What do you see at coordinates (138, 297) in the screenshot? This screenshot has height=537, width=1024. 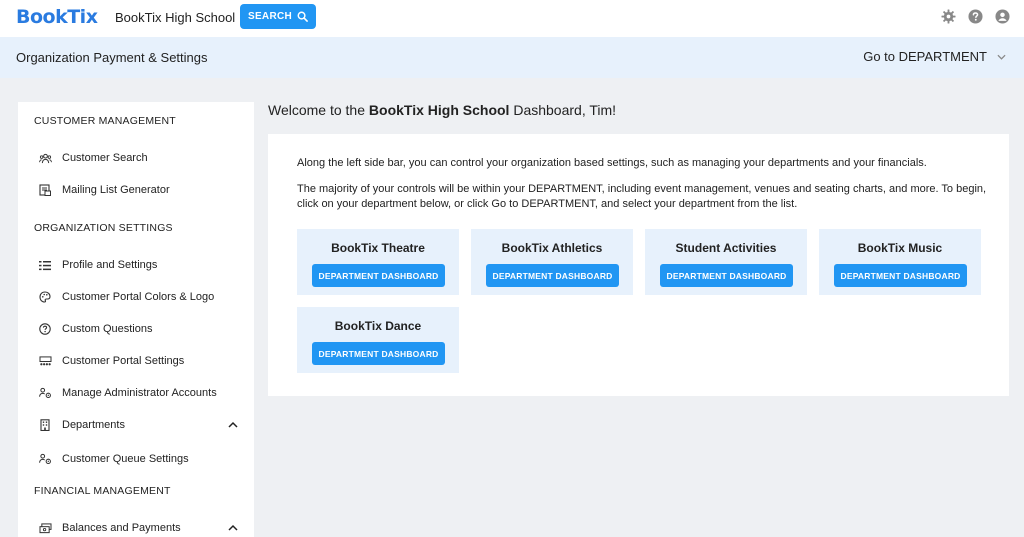 I see `sidebar-item-label: Customer Portal Colors & Logo` at bounding box center [138, 297].